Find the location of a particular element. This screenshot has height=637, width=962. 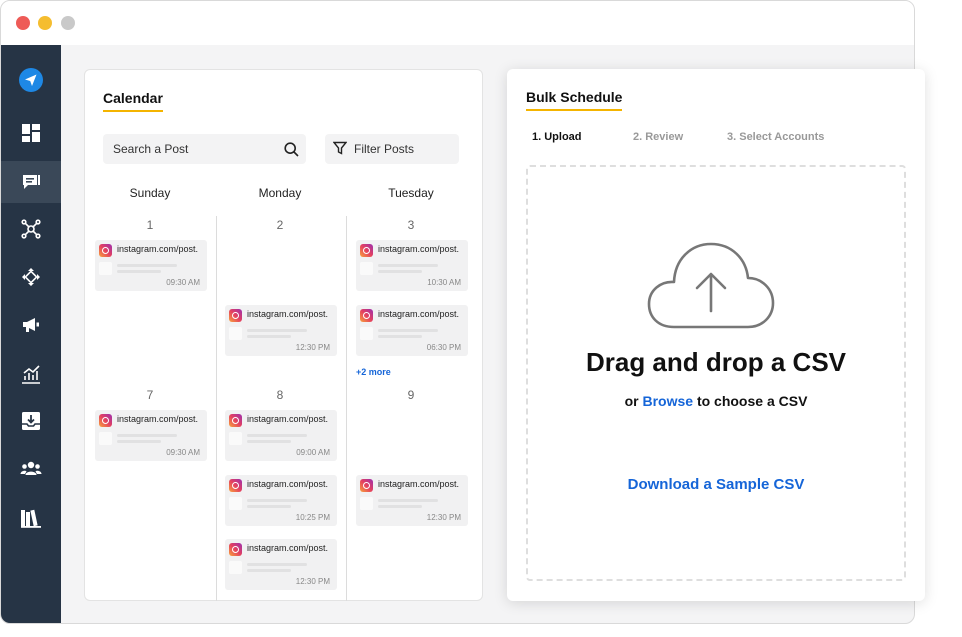

post-card: instagram.com/post. 10:25 PM is located at coordinates (281, 500).